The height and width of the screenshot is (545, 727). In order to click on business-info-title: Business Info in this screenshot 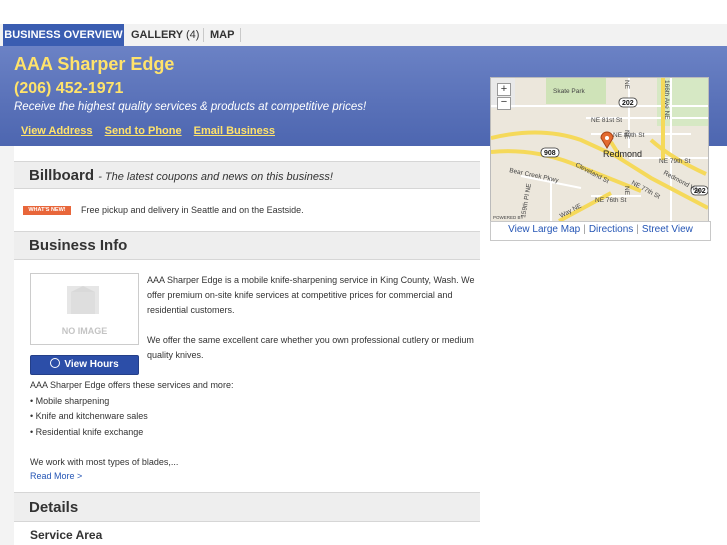, I will do `click(78, 245)`.